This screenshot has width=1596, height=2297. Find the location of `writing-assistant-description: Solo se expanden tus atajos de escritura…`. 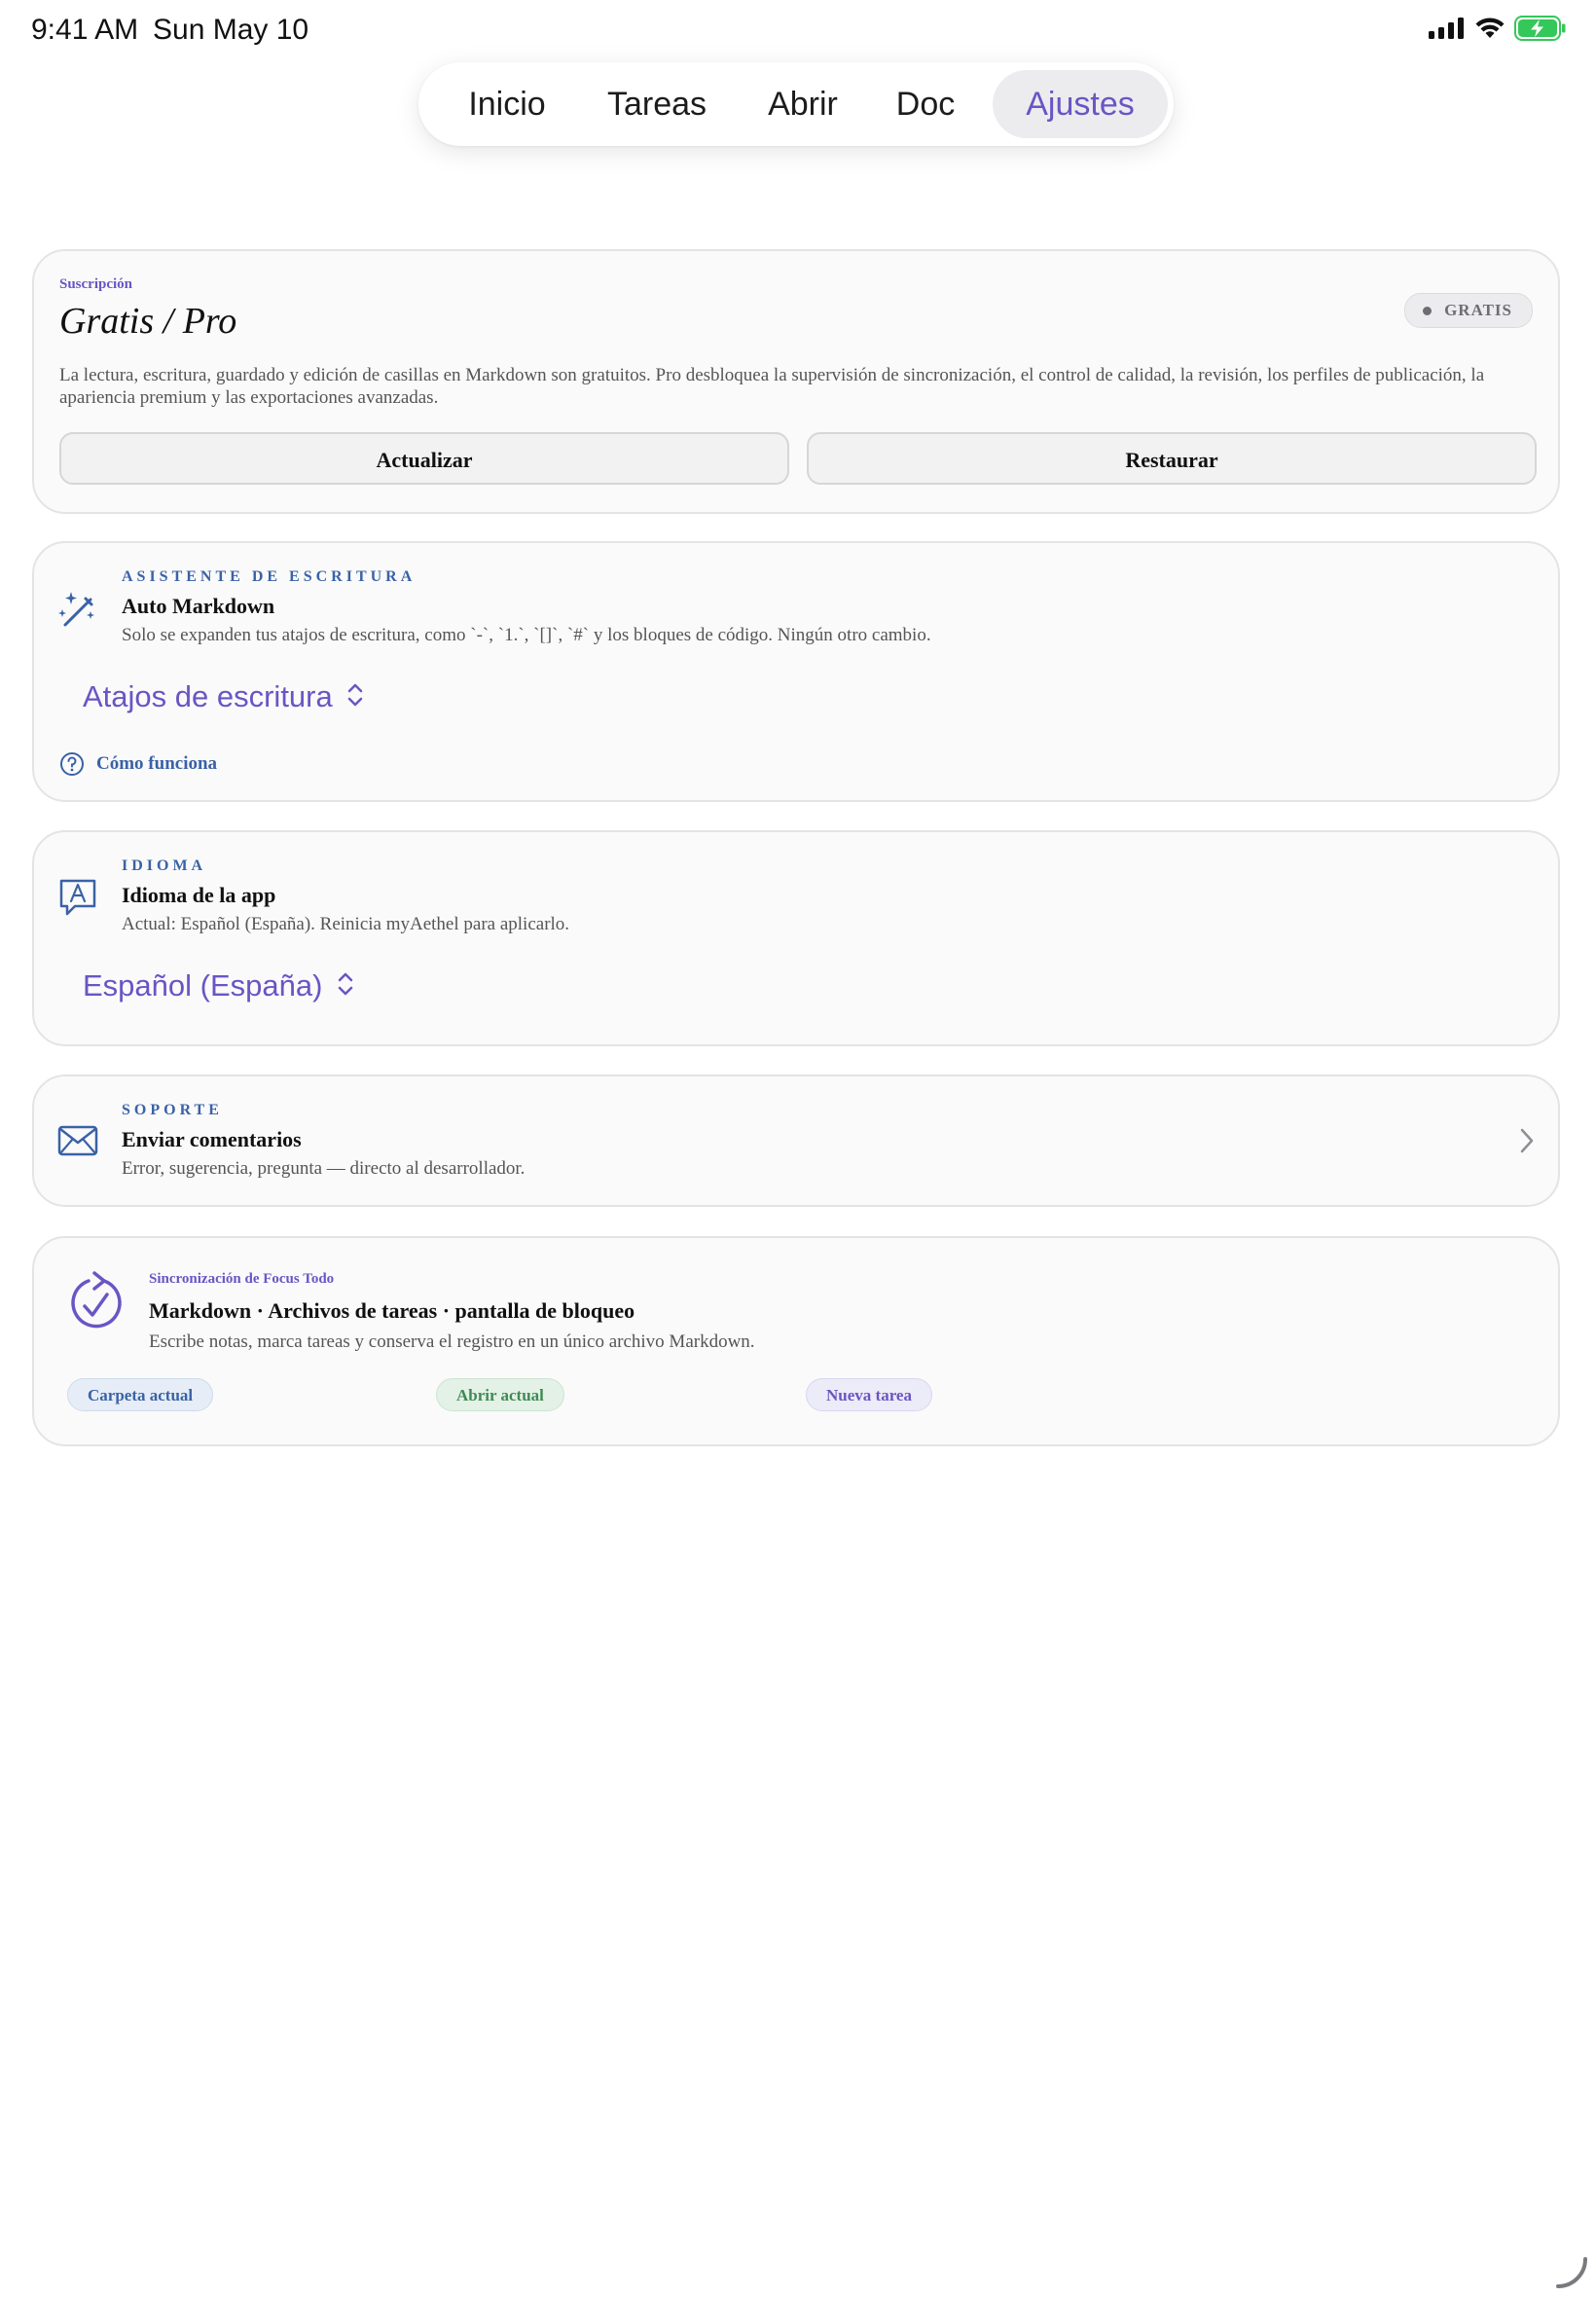

writing-assistant-description: Solo se expanden tus atajos de escritura… is located at coordinates (526, 635).